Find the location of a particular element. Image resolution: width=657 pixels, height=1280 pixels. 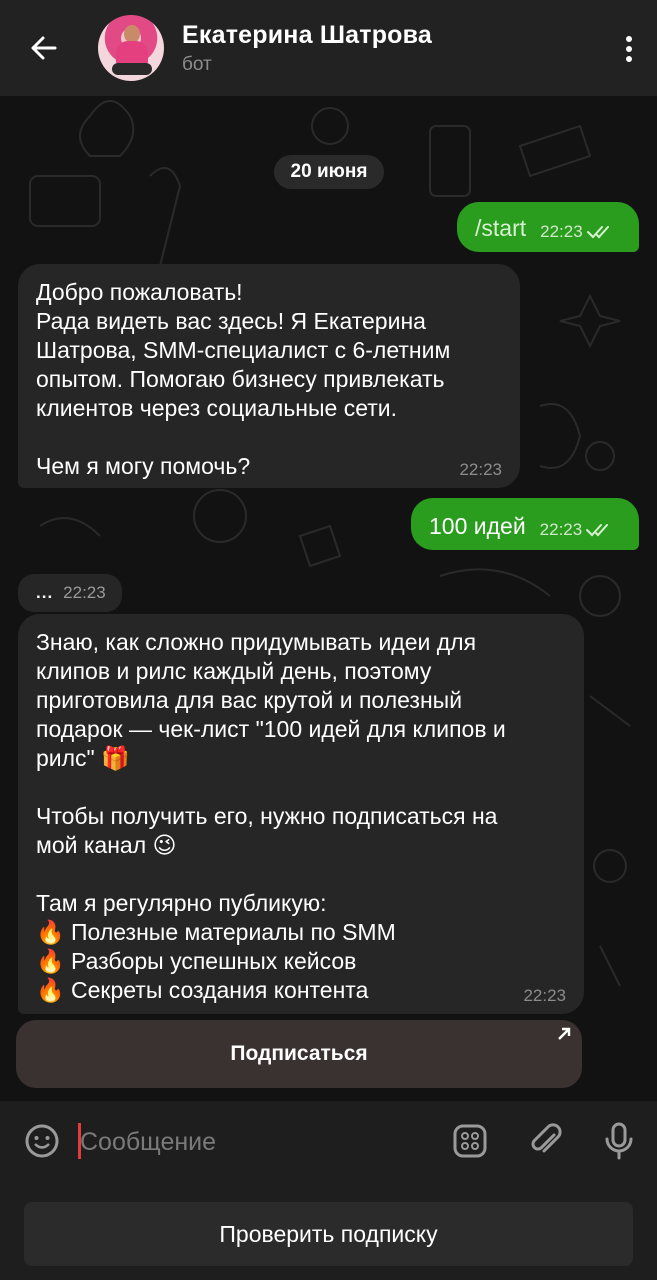

back-button is located at coordinates (44, 48).